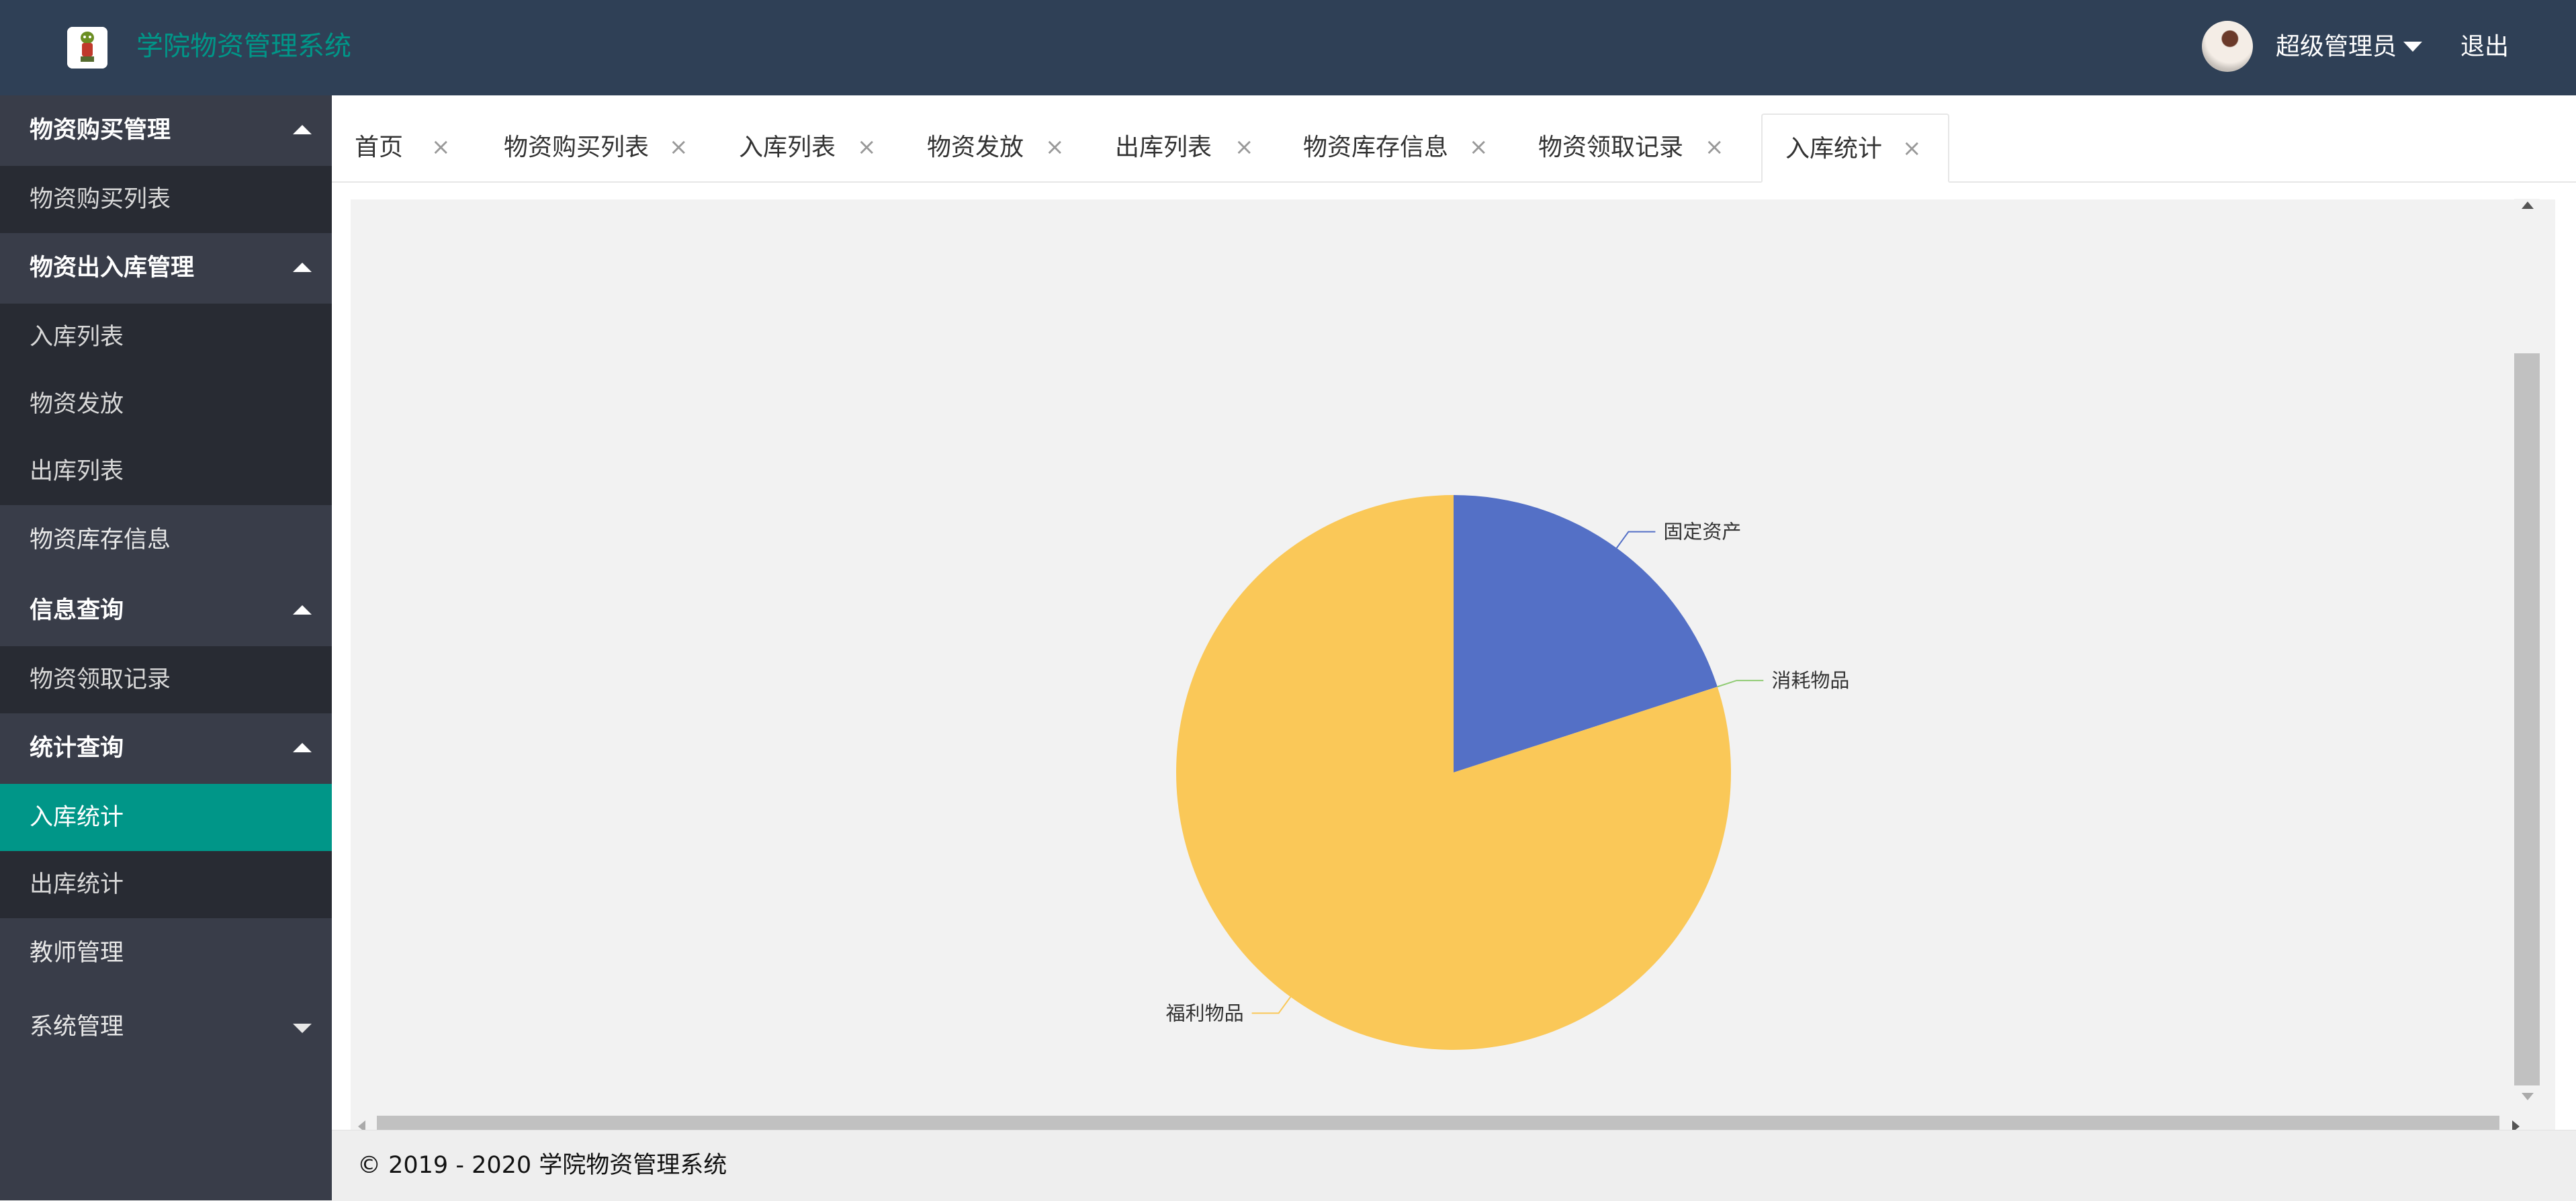 The image size is (2576, 1201). I want to click on tab-label: 入库统计, so click(1834, 149).